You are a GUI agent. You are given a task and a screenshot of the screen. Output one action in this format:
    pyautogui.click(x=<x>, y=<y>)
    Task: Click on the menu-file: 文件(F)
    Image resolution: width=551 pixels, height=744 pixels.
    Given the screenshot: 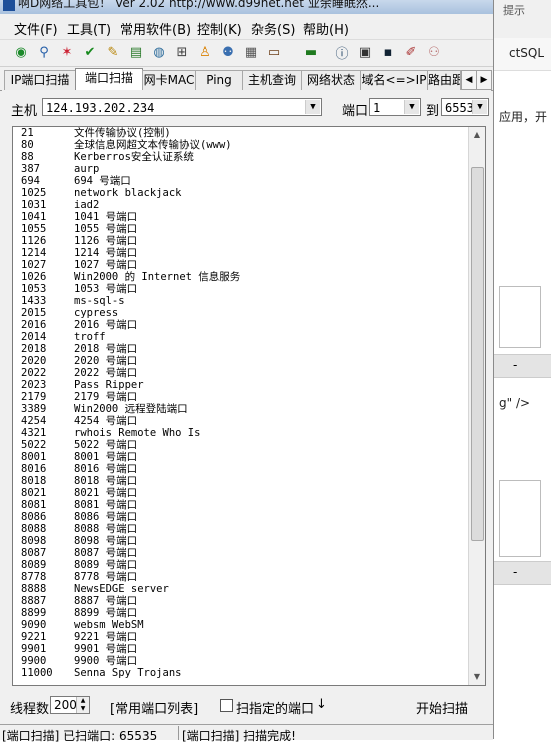 What is the action you would take?
    pyautogui.click(x=36, y=28)
    